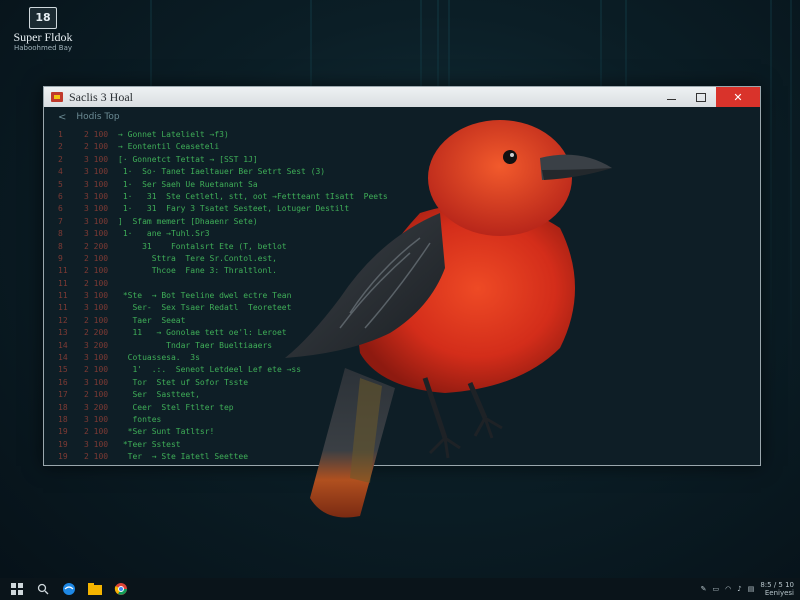 The width and height of the screenshot is (800, 600). I want to click on line-number: 16, so click(63, 382).